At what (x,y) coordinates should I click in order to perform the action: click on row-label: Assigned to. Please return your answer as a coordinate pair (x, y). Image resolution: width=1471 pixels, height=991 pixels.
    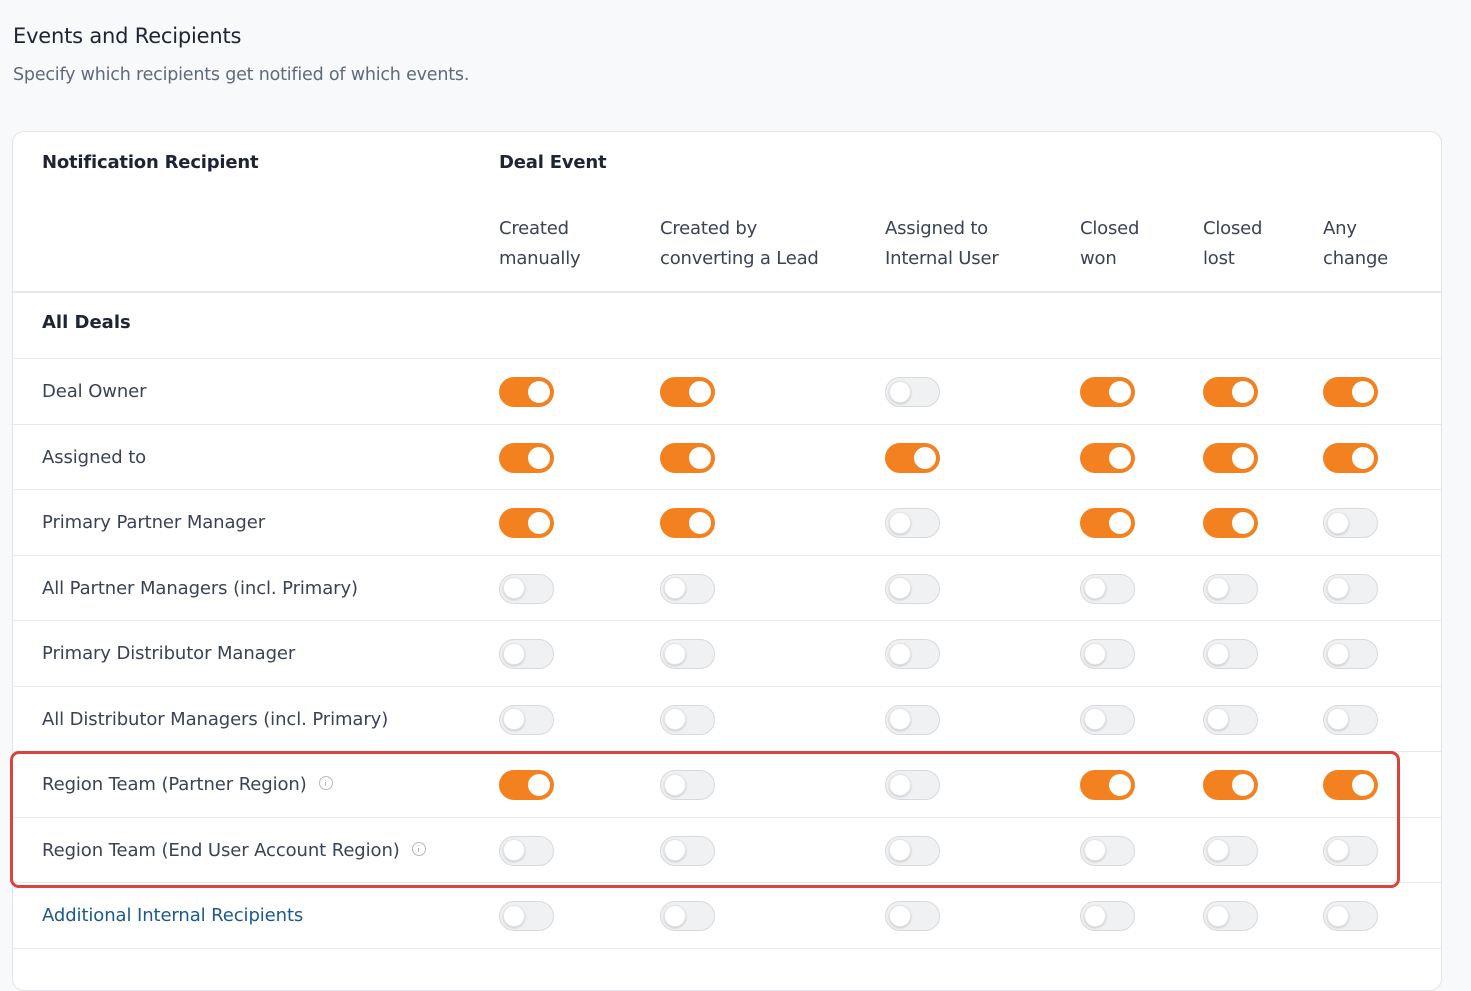
    Looking at the image, I should click on (94, 457).